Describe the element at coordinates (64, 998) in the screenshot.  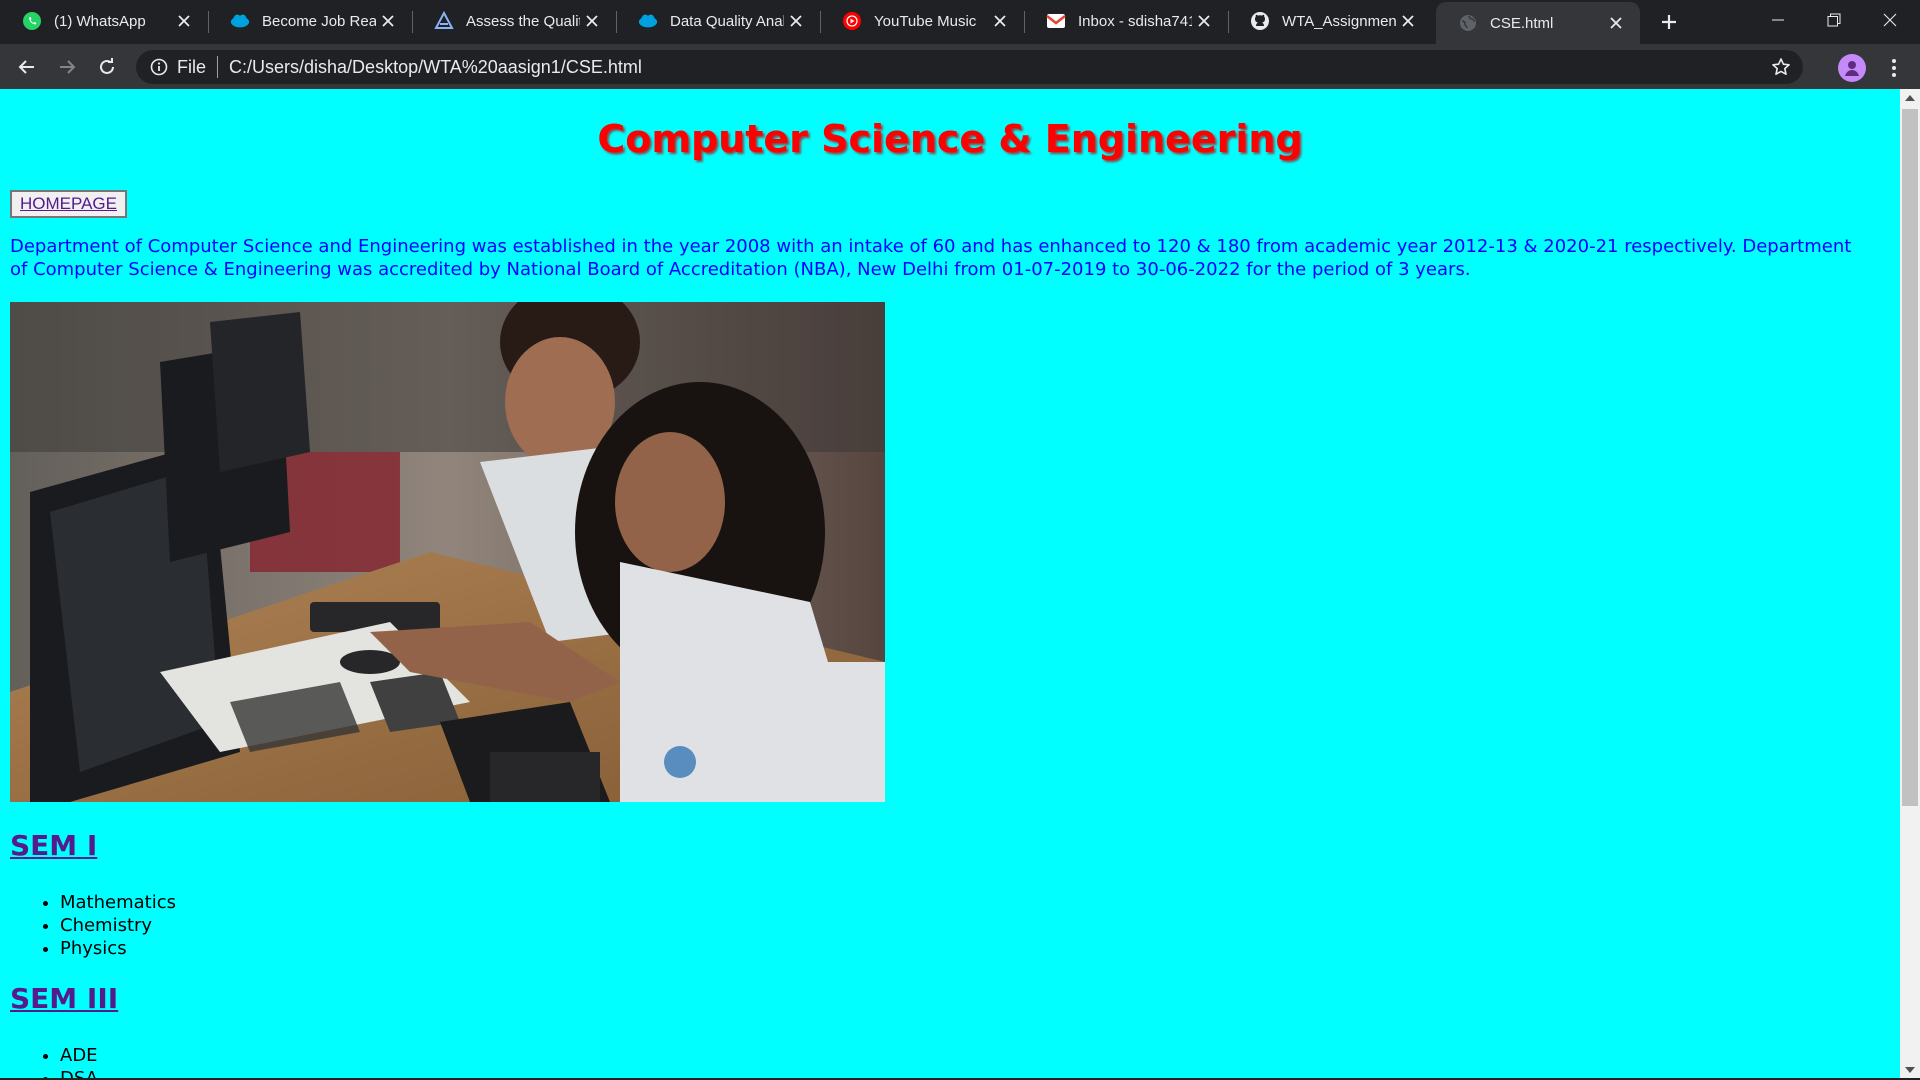
I see `sem-3-heading: SEM III` at that location.